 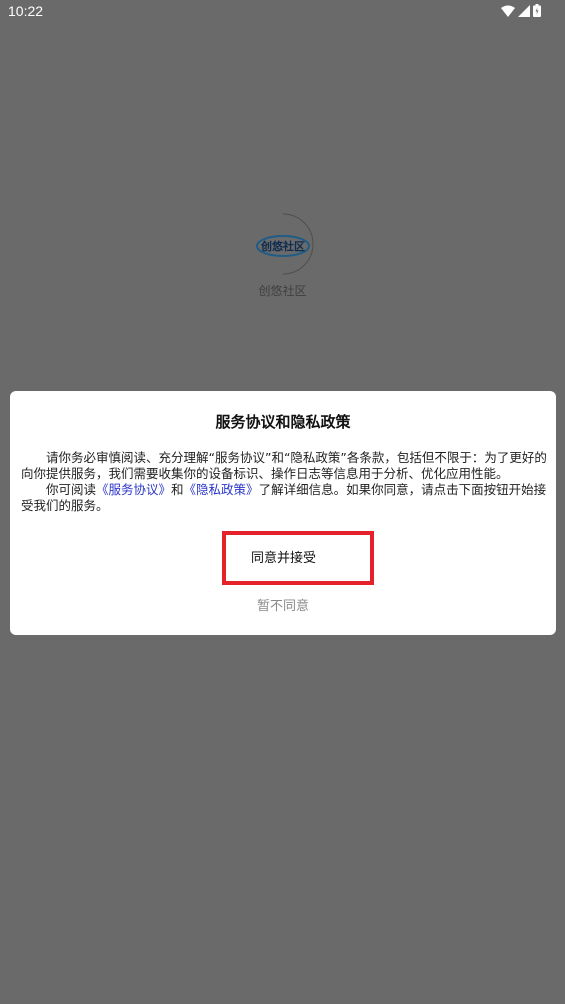 I want to click on read-prefix: 你可阅读, so click(x=71, y=489).